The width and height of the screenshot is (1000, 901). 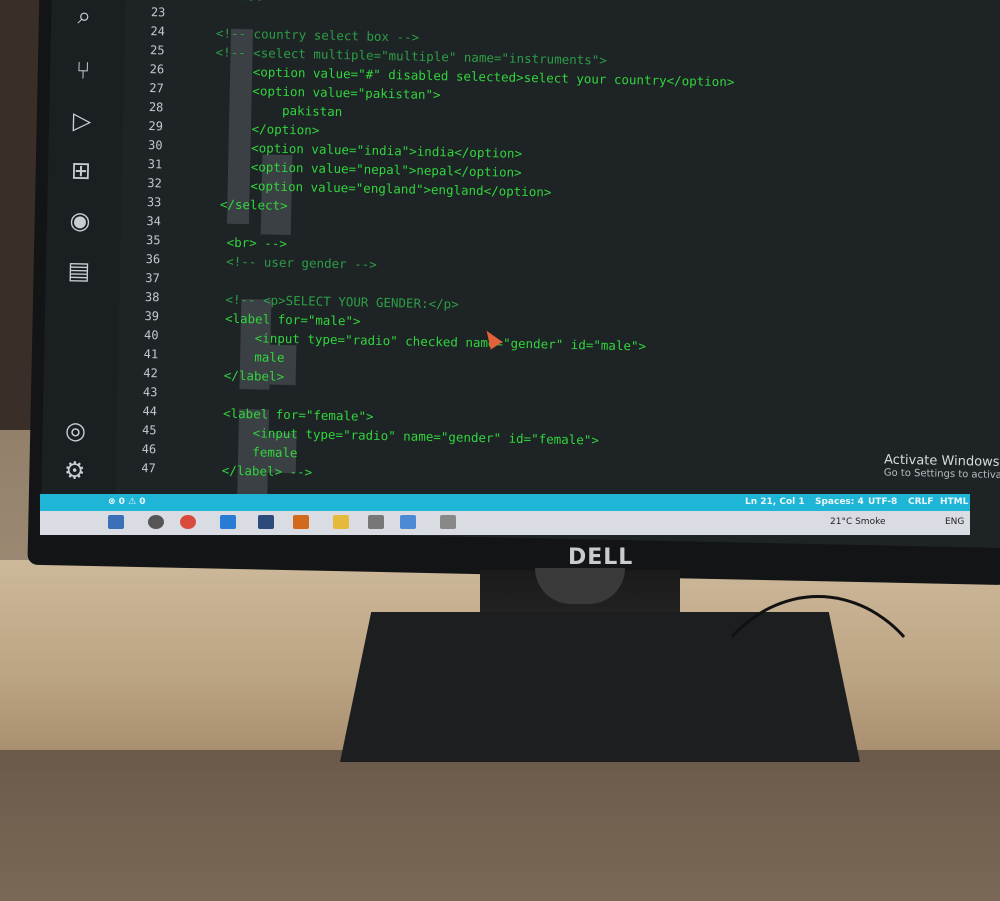 What do you see at coordinates (75, 430) in the screenshot?
I see `account-icon: ◎` at bounding box center [75, 430].